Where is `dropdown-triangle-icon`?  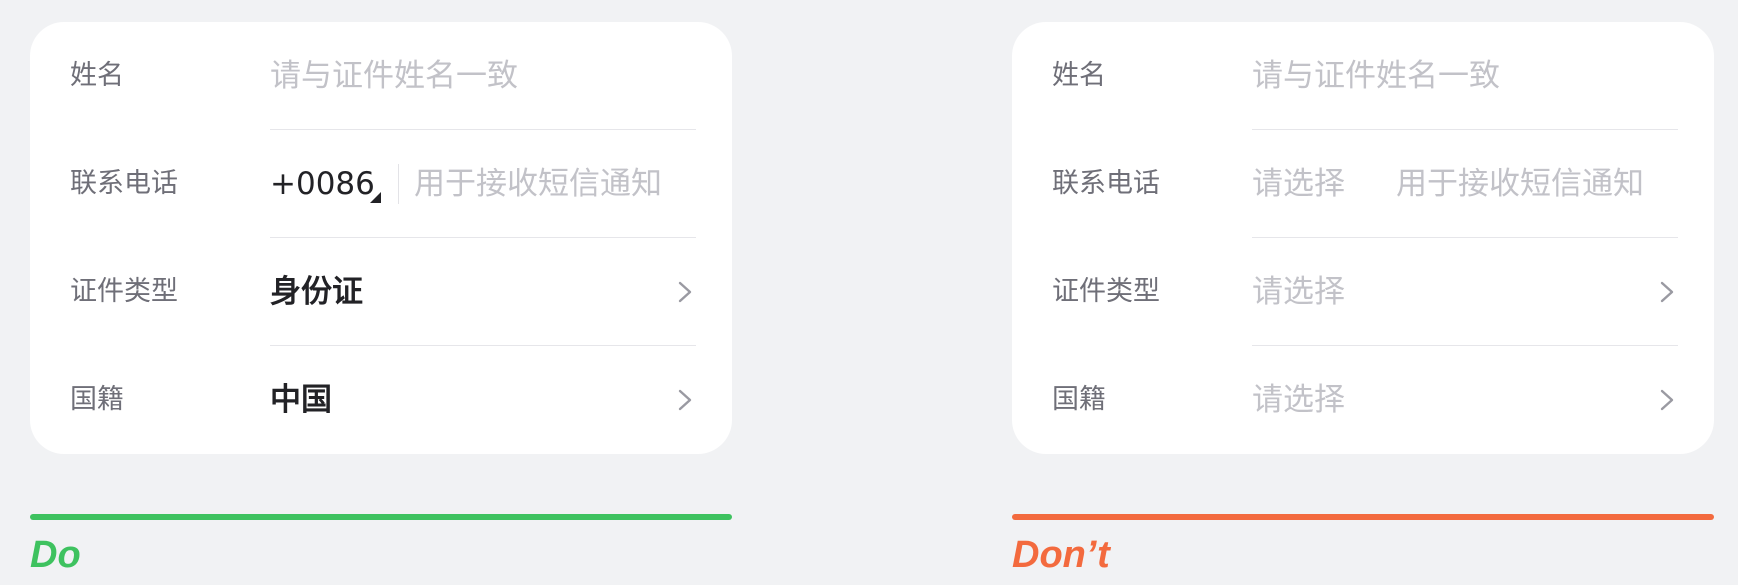 dropdown-triangle-icon is located at coordinates (375, 197).